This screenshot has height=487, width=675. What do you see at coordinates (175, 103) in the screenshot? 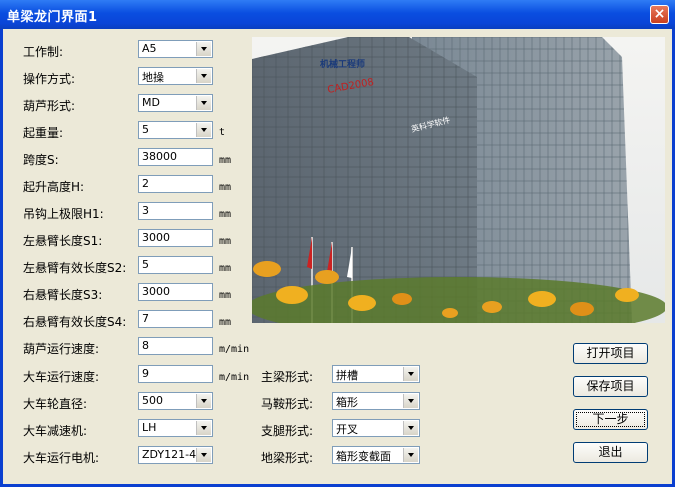
I see `combo-hoist-type: MD` at bounding box center [175, 103].